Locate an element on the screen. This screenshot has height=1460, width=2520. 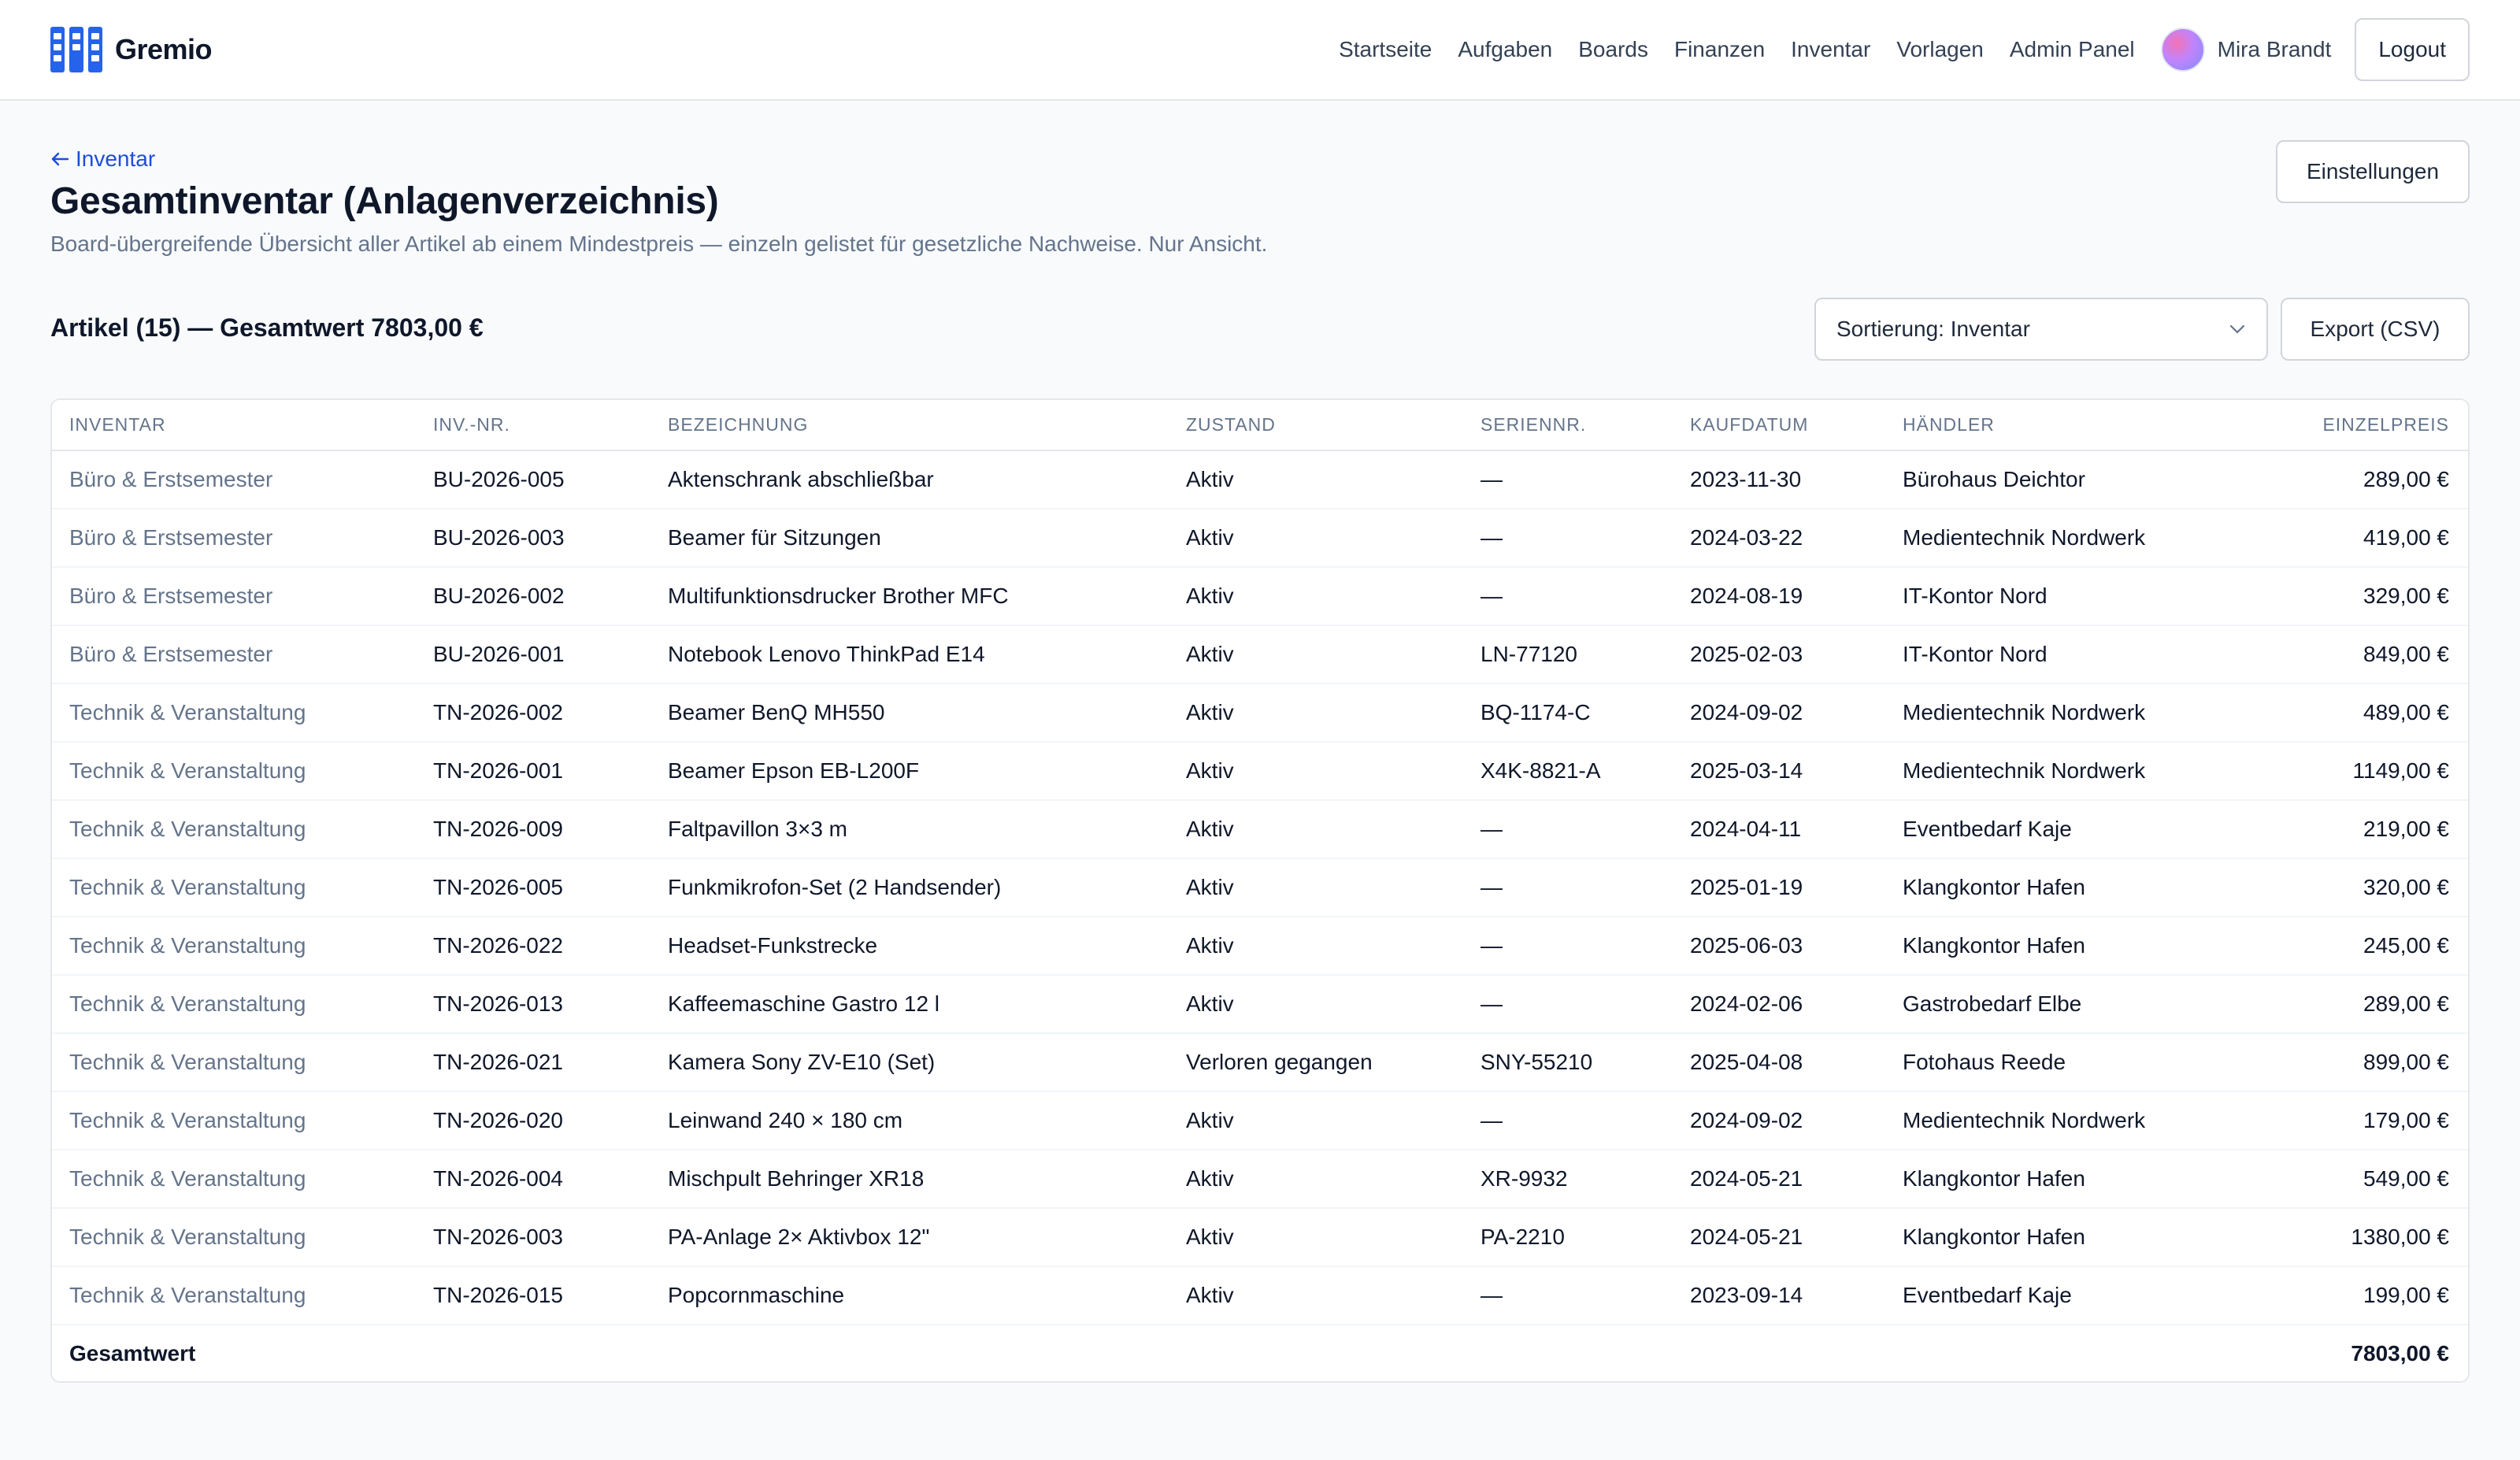
nav-link-aufgaben: Aufgaben is located at coordinates (1505, 49).